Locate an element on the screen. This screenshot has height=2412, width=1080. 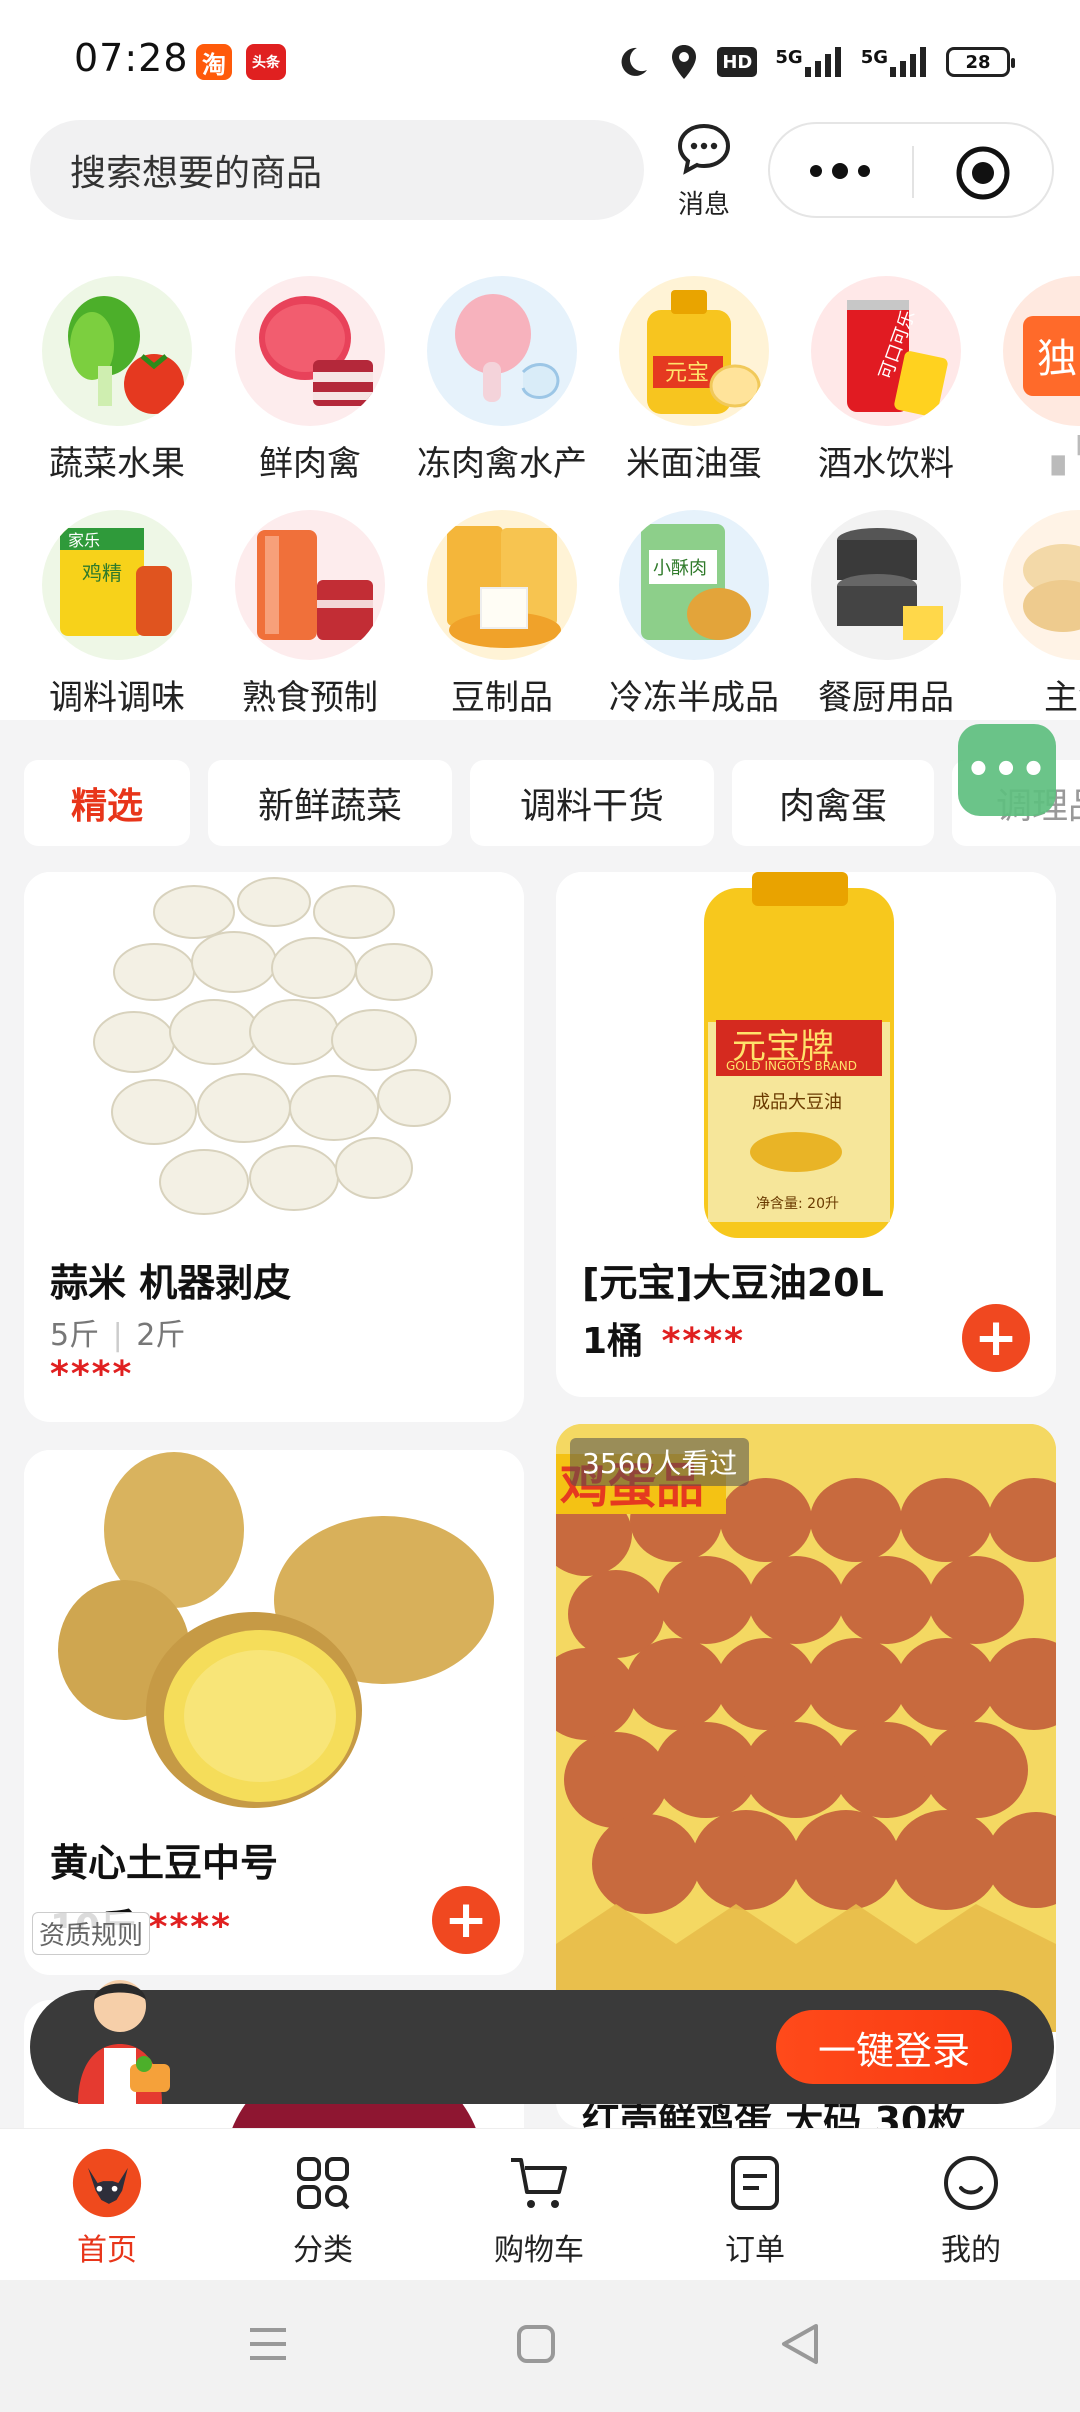
category-partial: 独 ▖▘ is located at coordinates (1034, 376).